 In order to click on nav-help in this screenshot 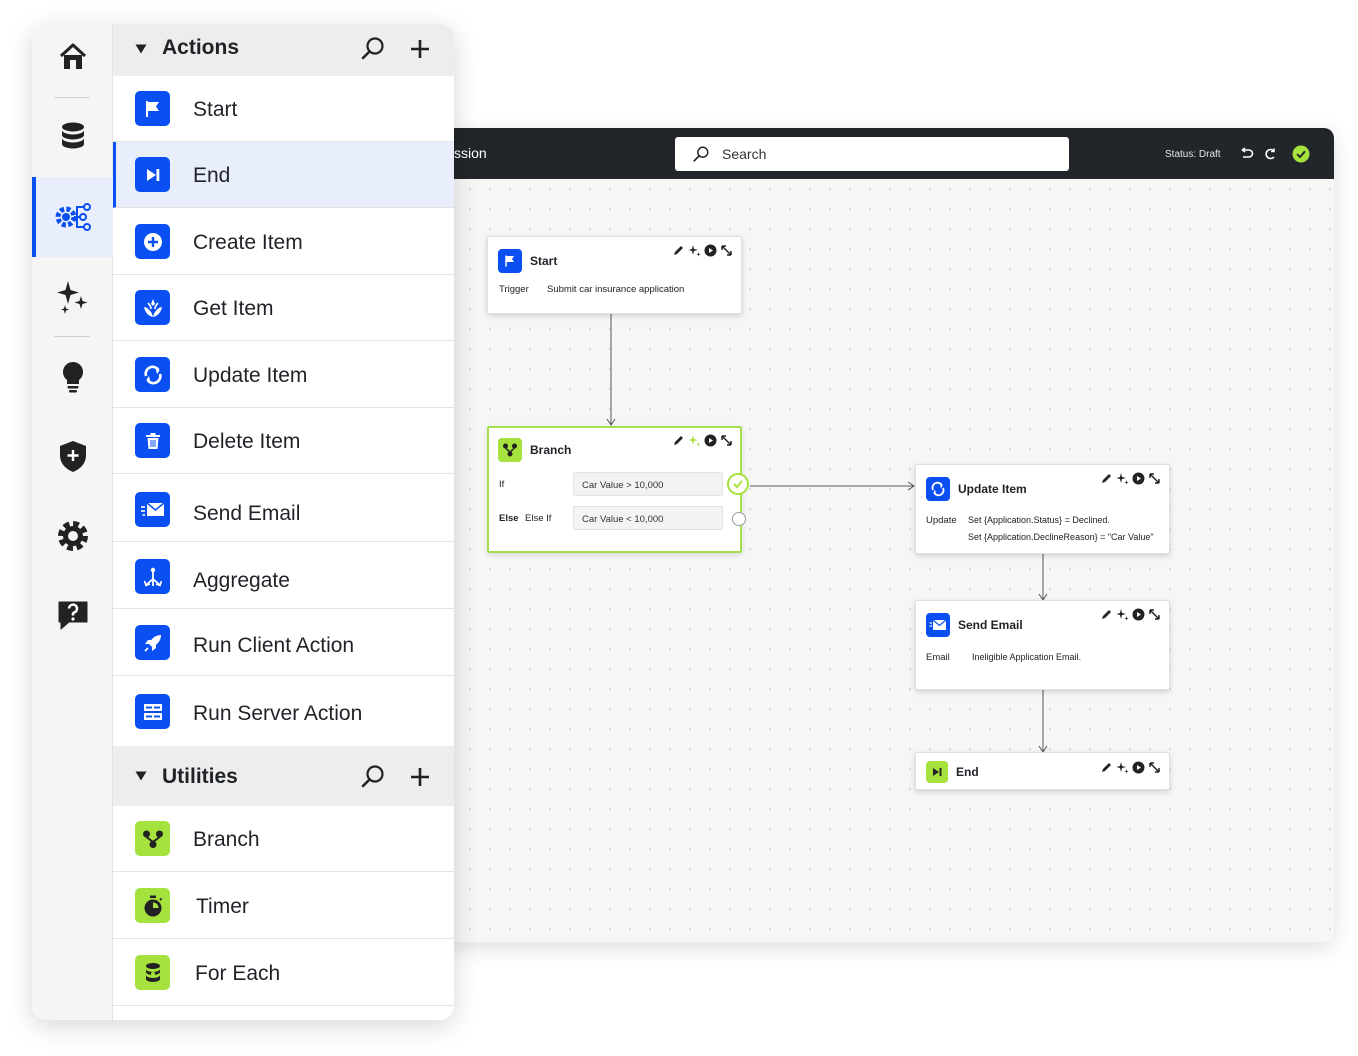, I will do `click(72, 615)`.